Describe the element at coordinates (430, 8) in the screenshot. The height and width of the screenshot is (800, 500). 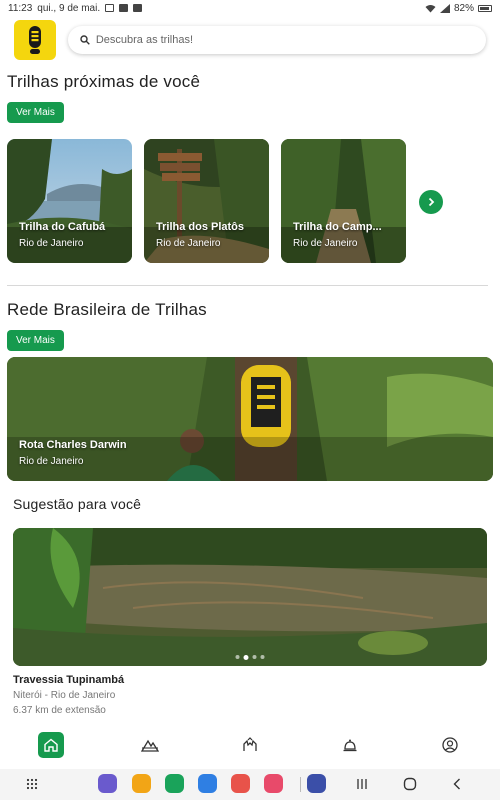
I see `wifi-icon` at that location.